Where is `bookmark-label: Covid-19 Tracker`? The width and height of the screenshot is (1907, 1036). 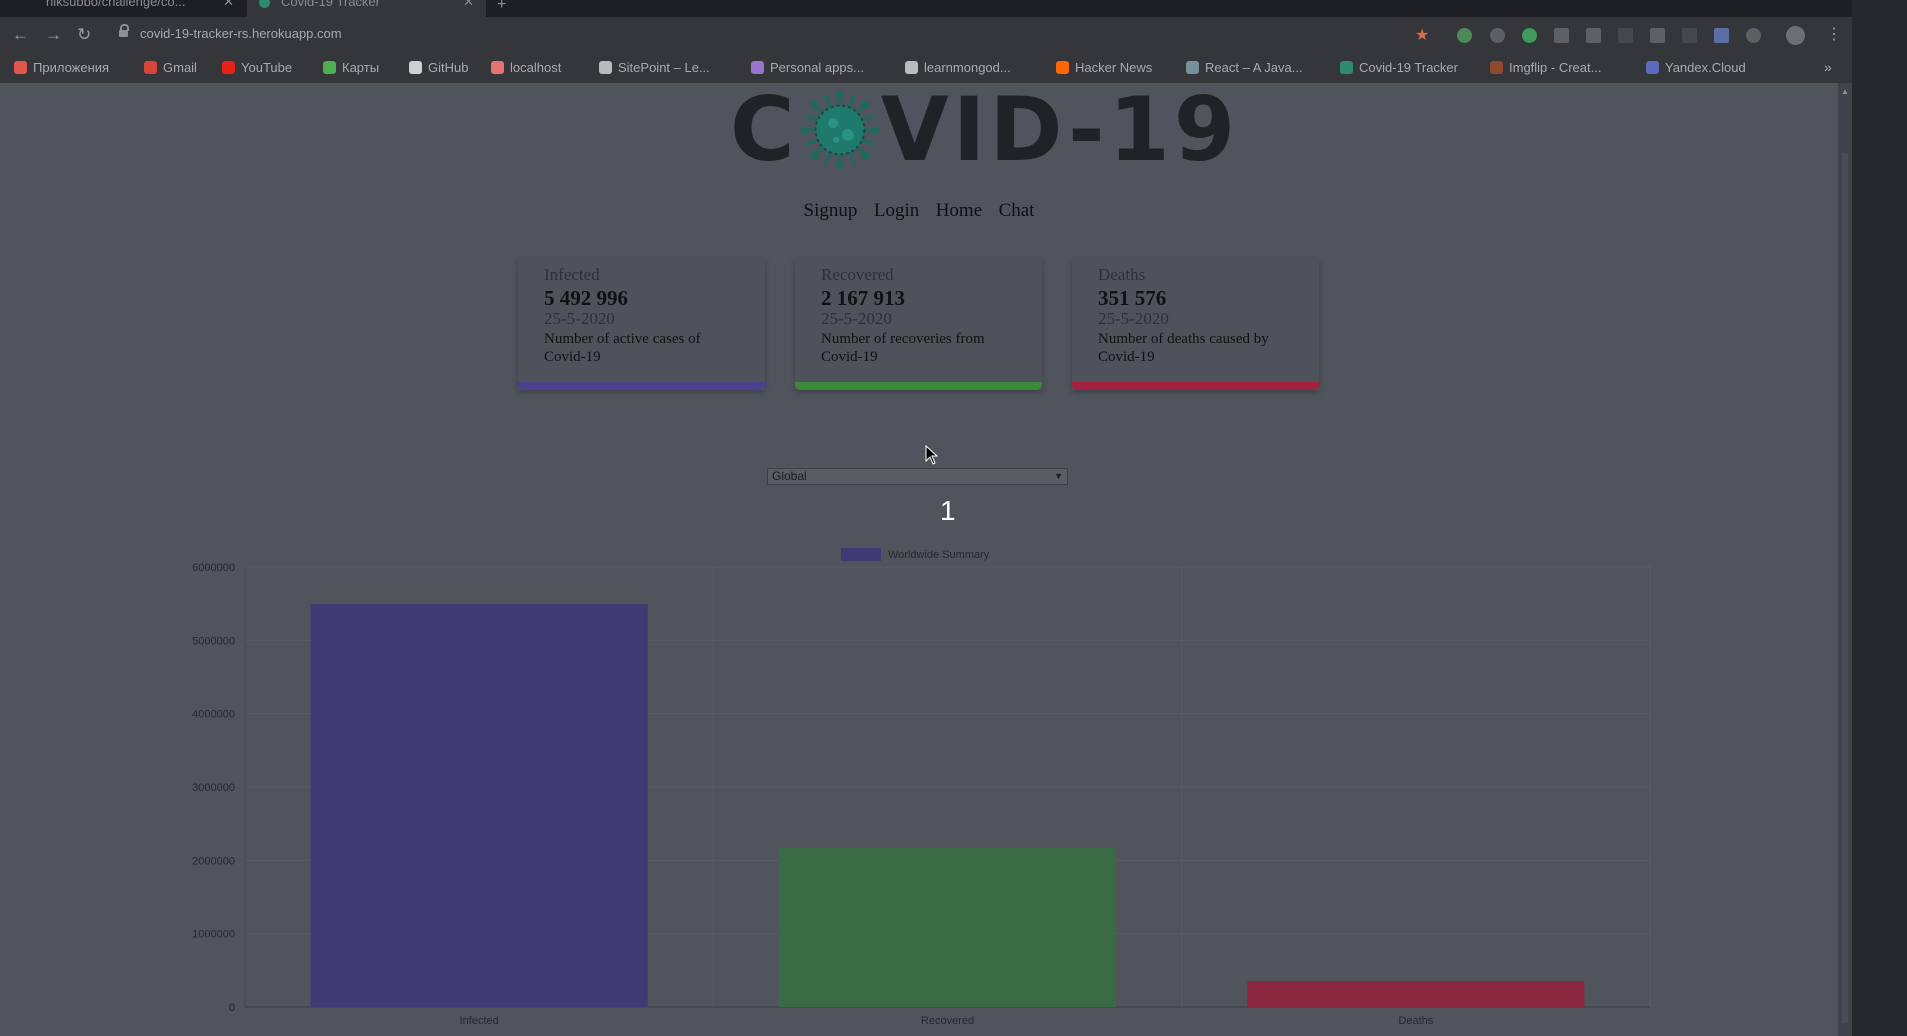
bookmark-label: Covid-19 Tracker is located at coordinates (1408, 67).